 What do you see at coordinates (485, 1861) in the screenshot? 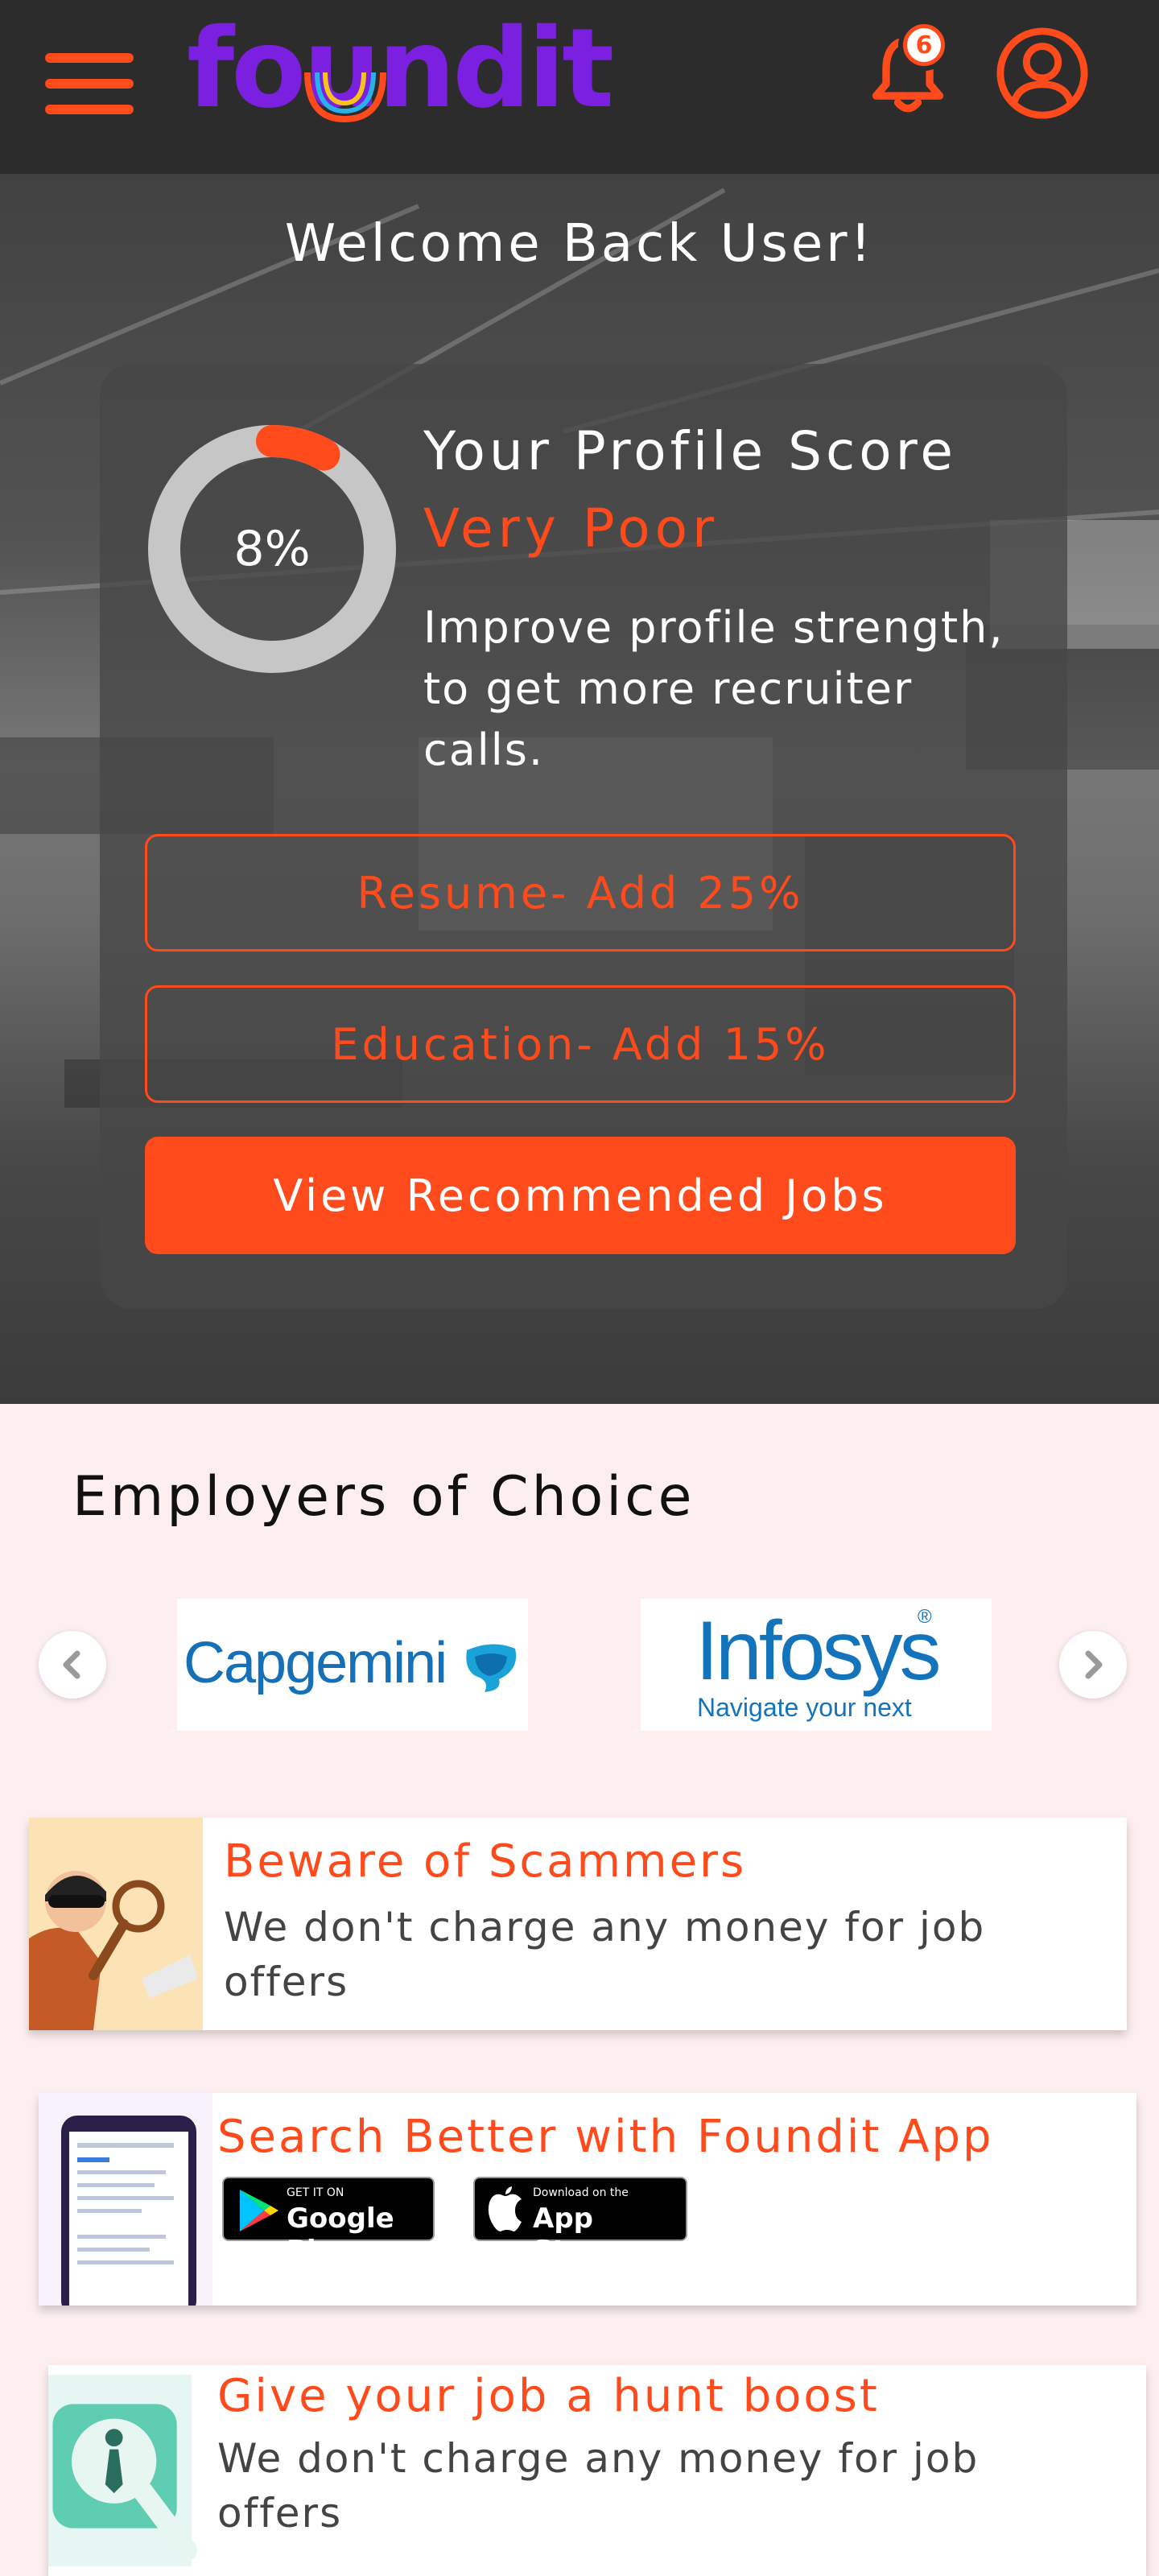
I see `scam-card-title: Beware of Scammers` at bounding box center [485, 1861].